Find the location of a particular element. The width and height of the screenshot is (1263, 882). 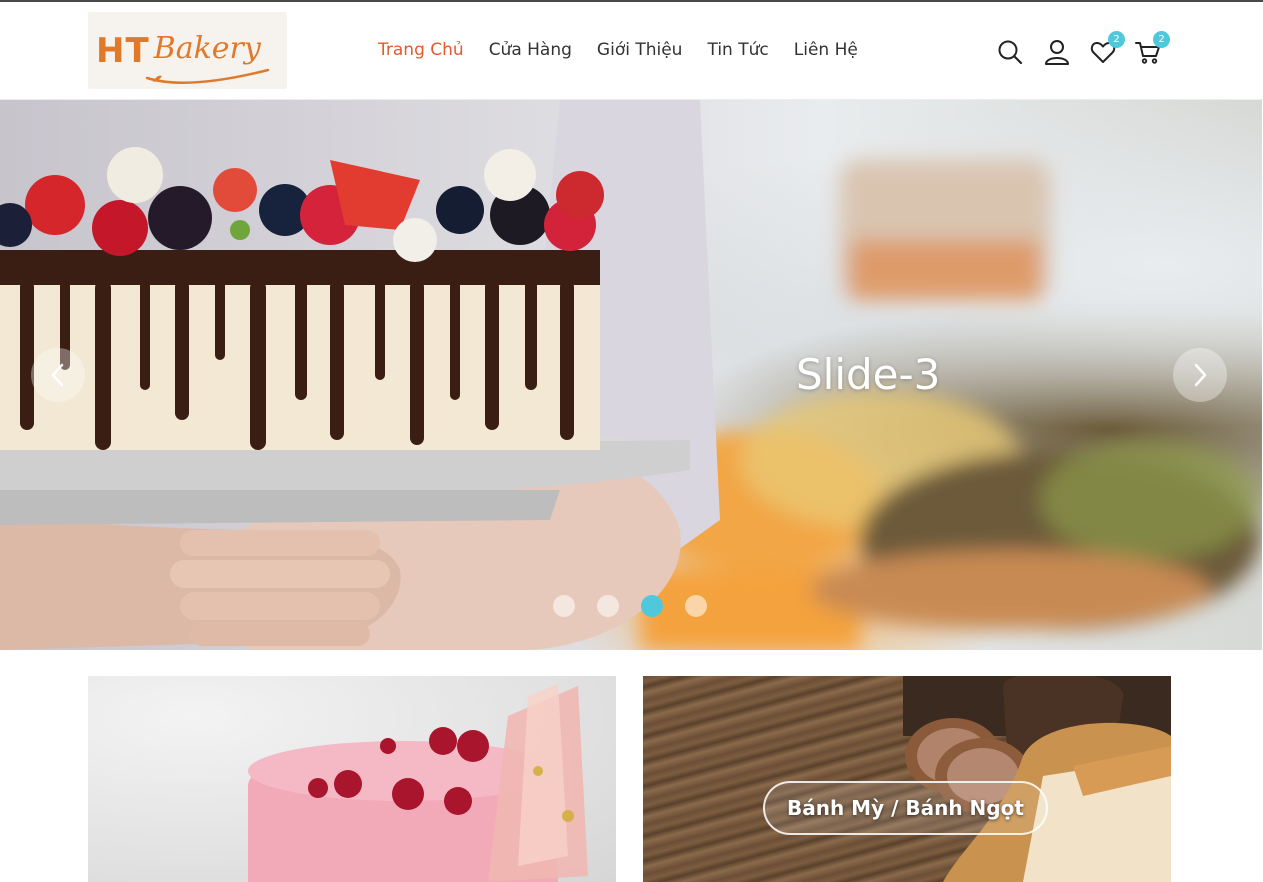

slider-pagination is located at coordinates (641, 606).